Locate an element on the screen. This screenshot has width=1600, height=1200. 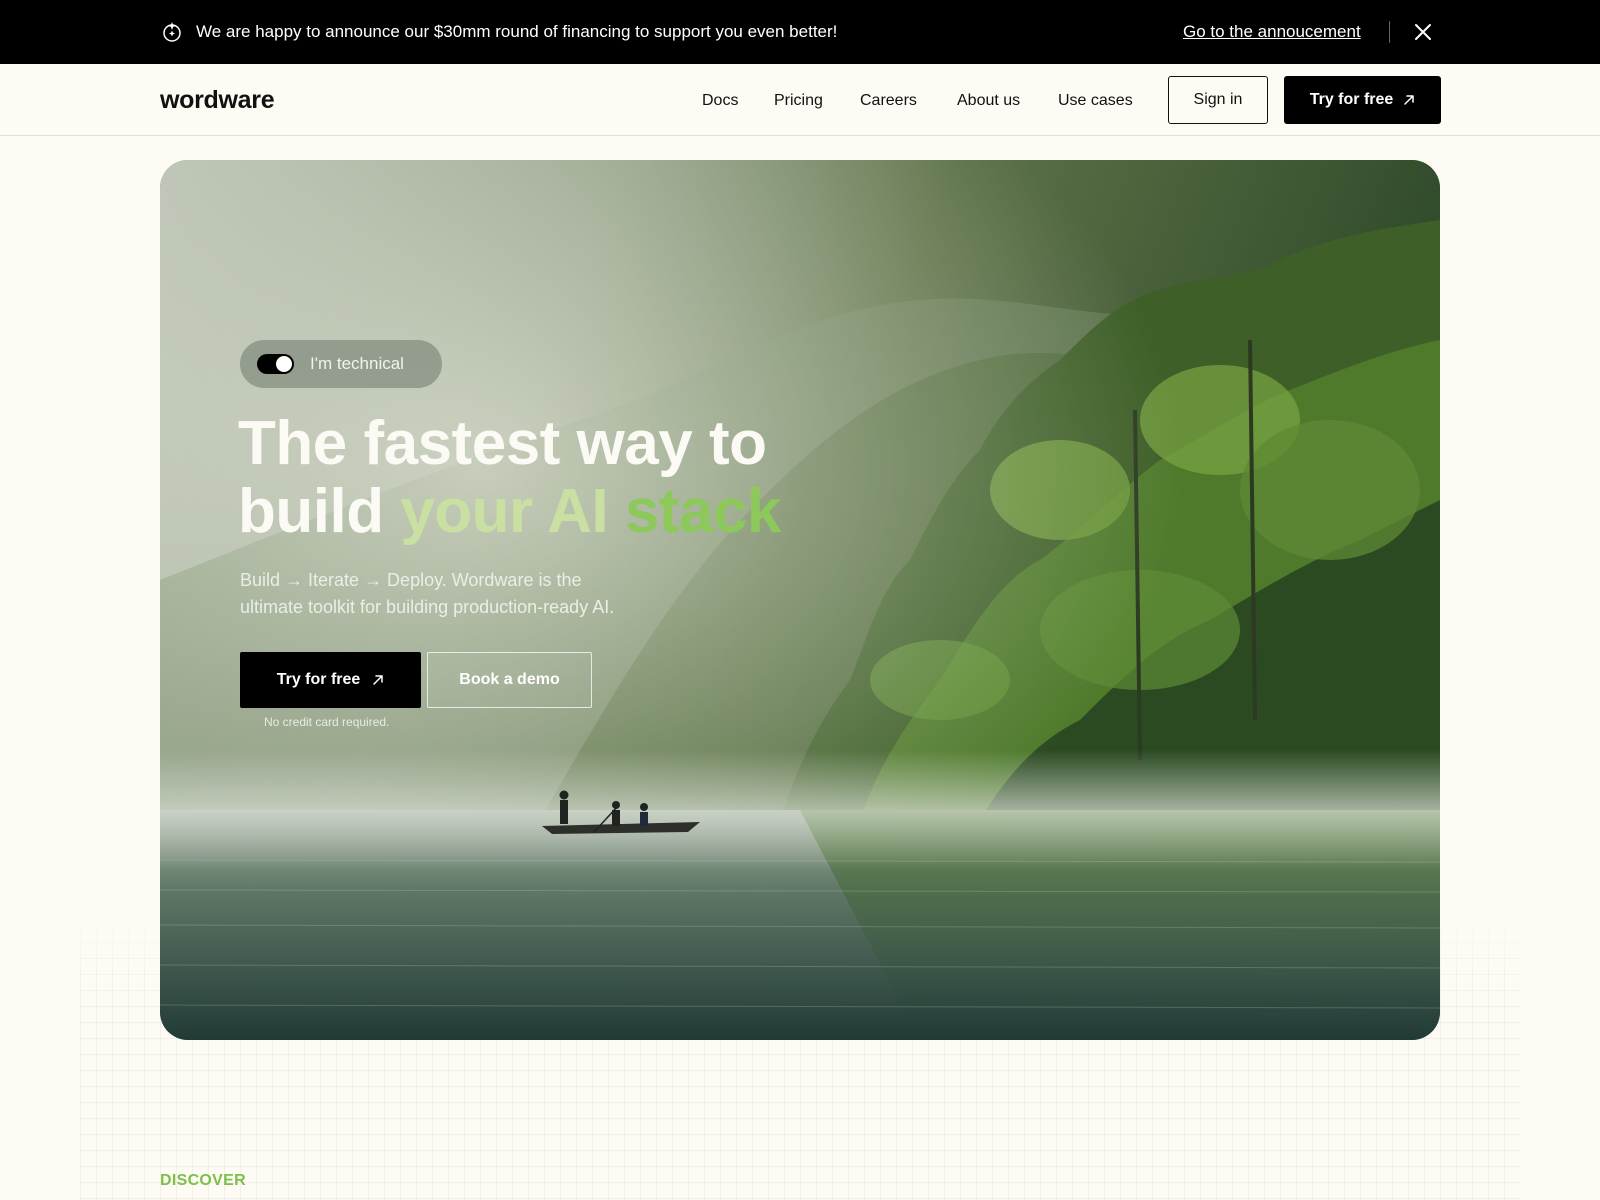
close-icon is located at coordinates (1423, 32).